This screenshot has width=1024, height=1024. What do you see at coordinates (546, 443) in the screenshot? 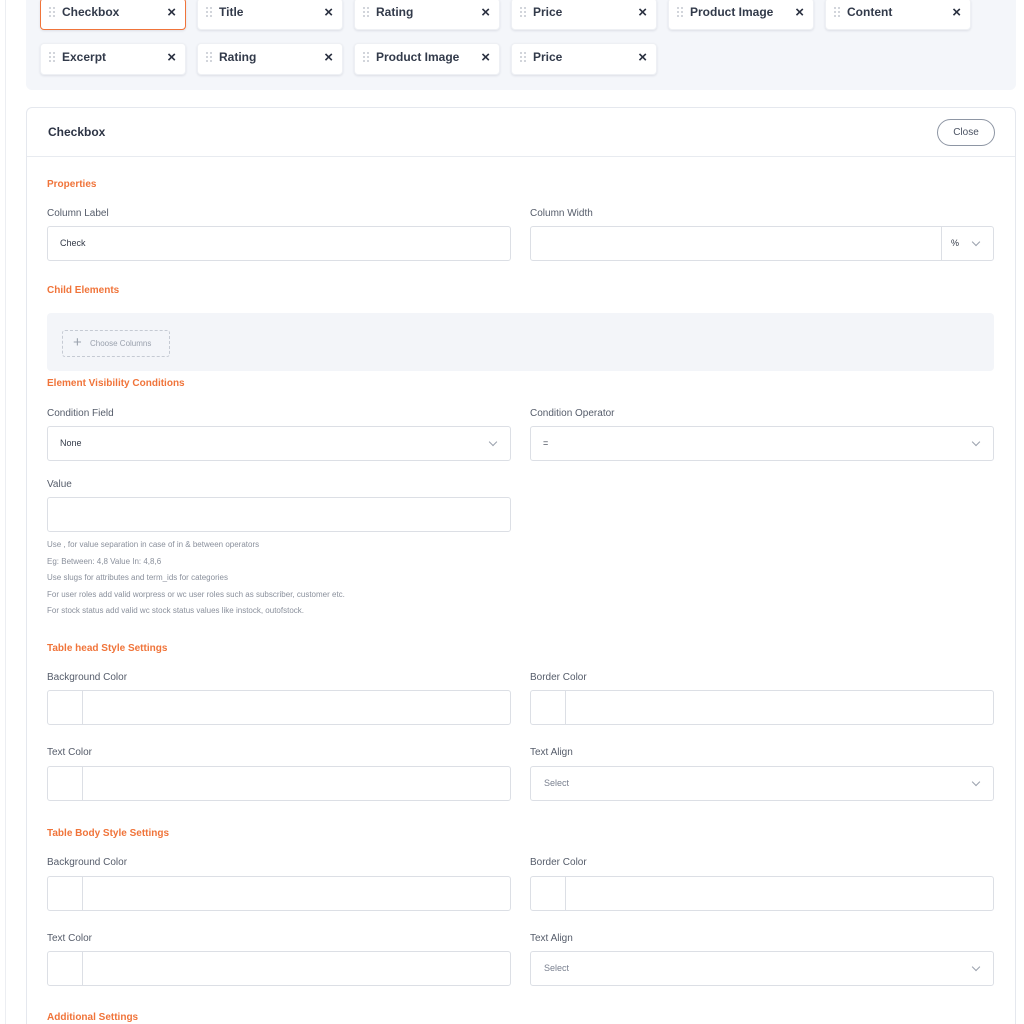
I see `condition-operator-value: =` at bounding box center [546, 443].